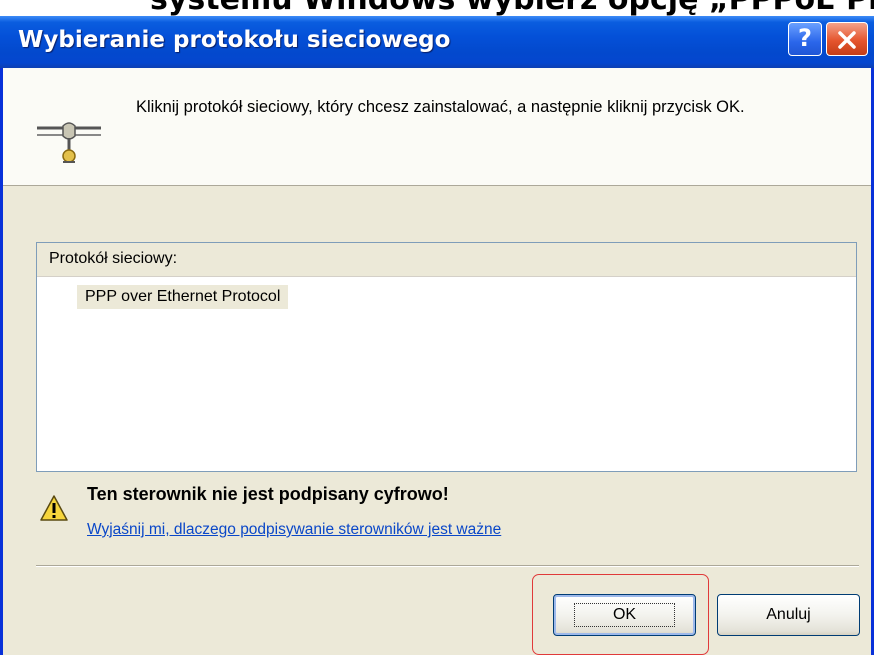 The height and width of the screenshot is (655, 874). I want to click on cancel-button: Anuluj, so click(788, 615).